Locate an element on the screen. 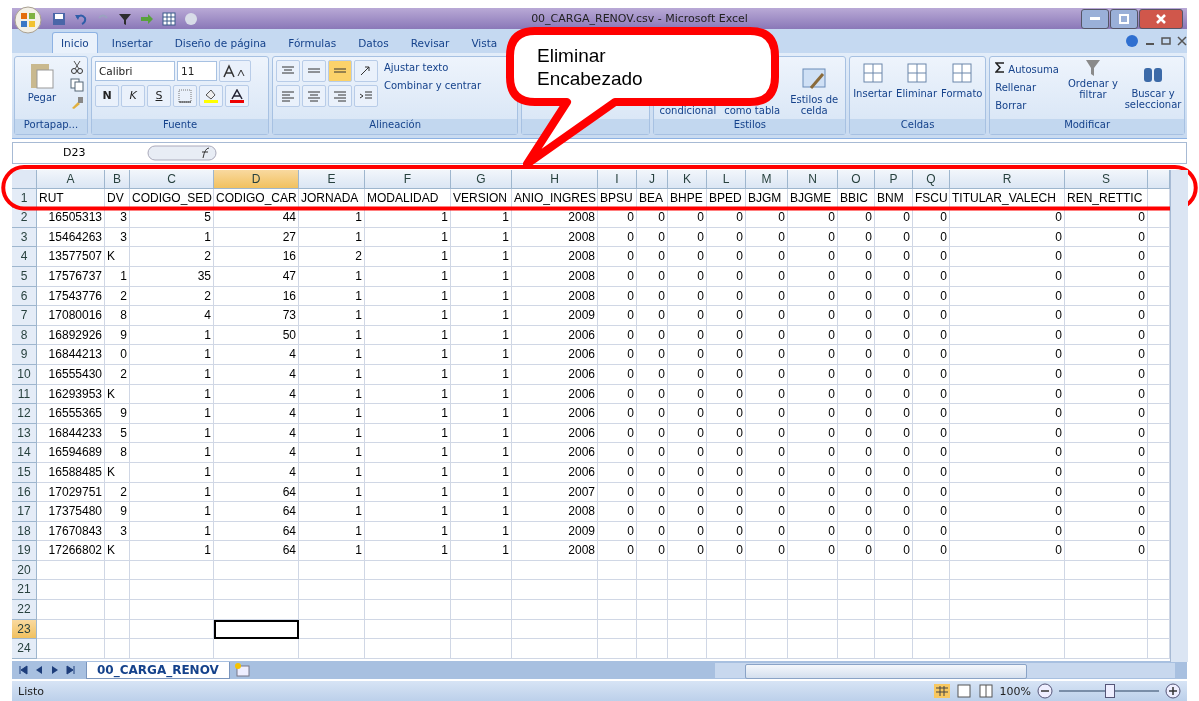  column-header: G is located at coordinates (481, 179).